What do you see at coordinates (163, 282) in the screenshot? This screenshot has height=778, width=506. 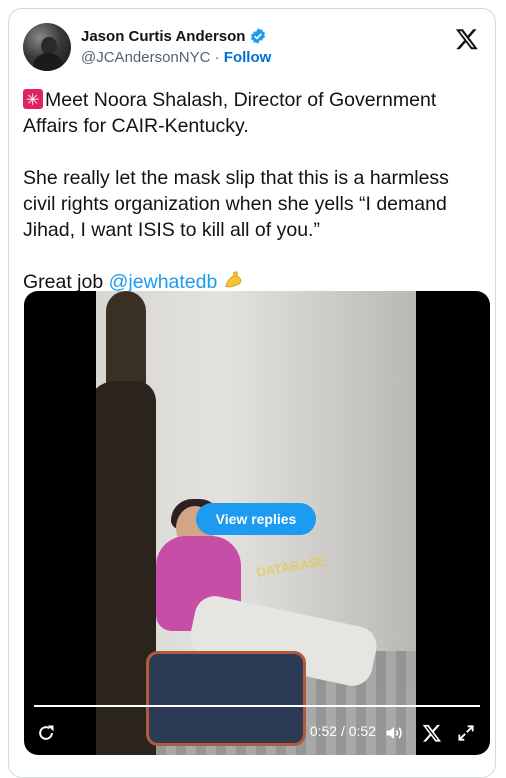 I see `mention-link: @jewhatedb` at bounding box center [163, 282].